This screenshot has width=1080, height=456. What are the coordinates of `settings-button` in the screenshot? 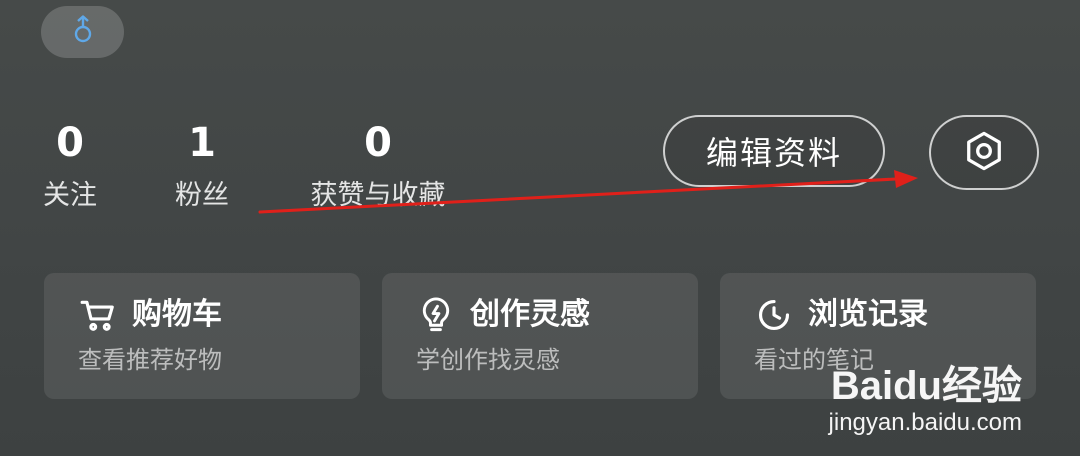 It's located at (984, 152).